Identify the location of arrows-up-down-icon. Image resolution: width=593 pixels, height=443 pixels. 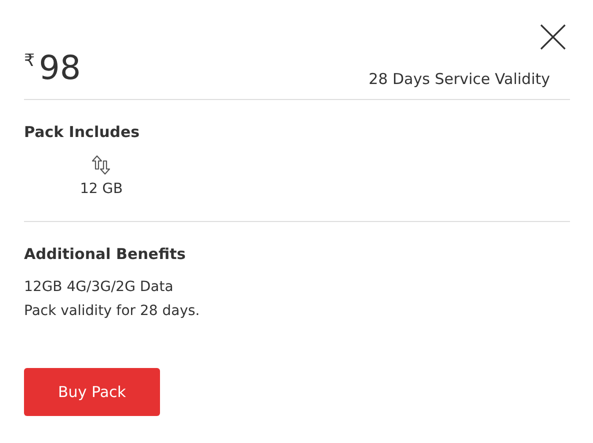
(101, 165).